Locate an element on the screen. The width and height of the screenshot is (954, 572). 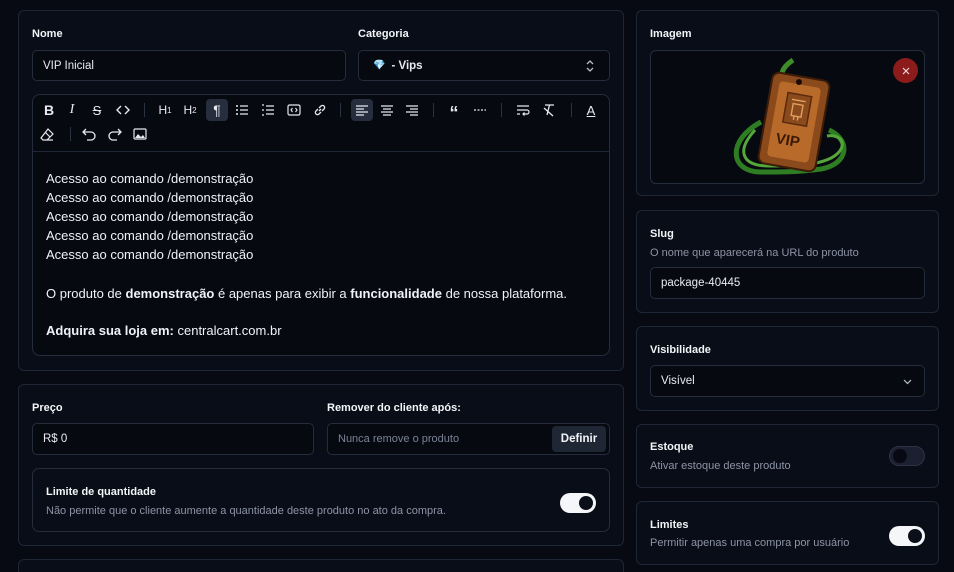
code-icon is located at coordinates (123, 110).